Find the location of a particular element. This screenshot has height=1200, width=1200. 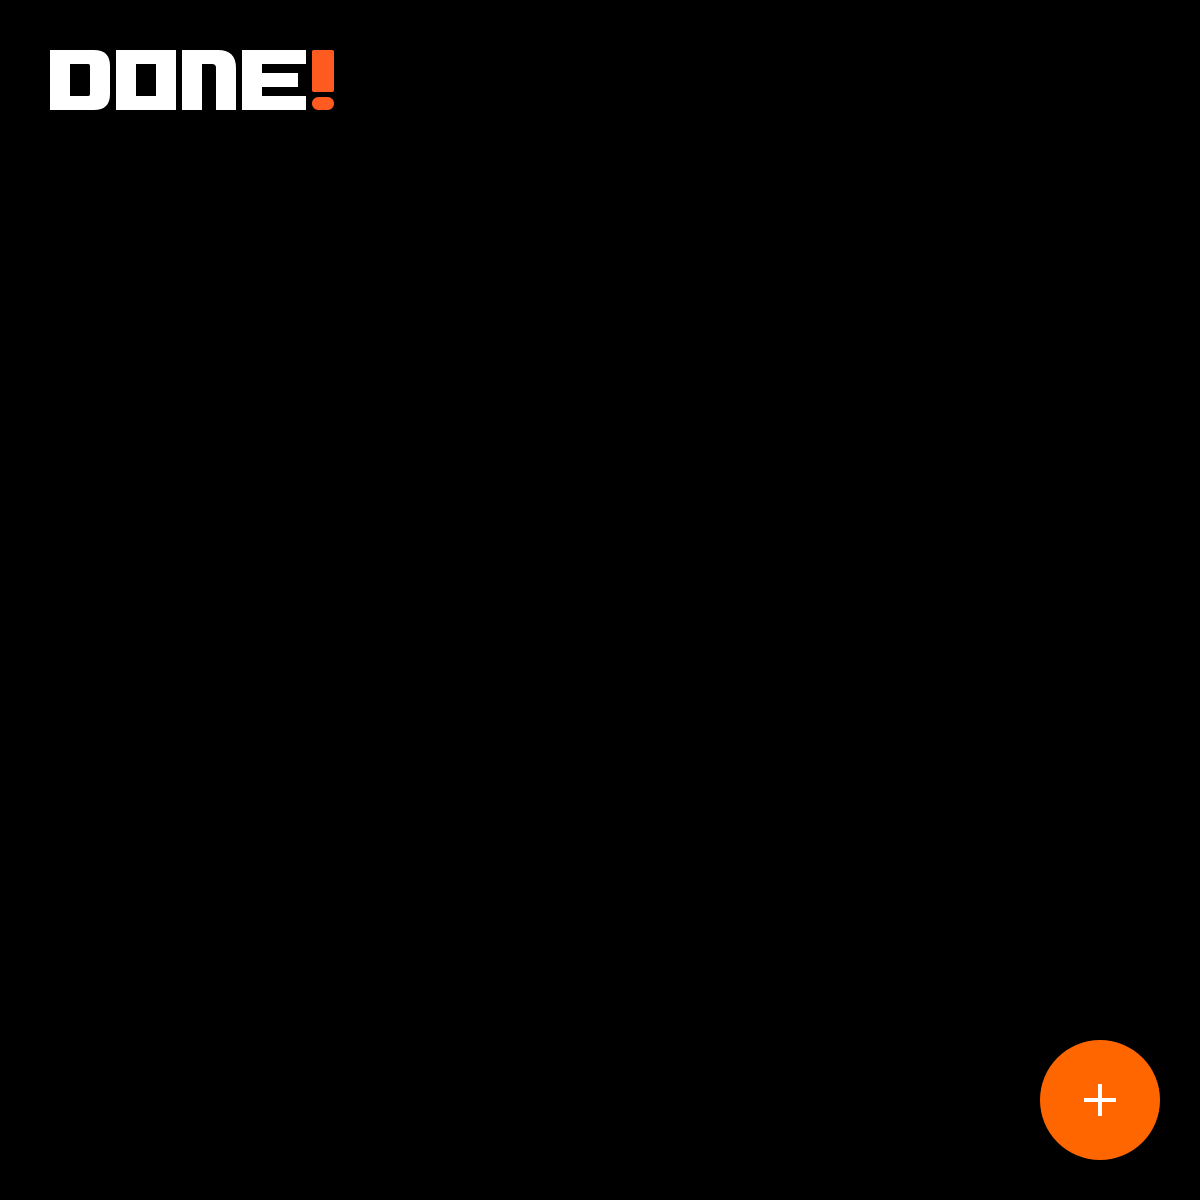

app-logo is located at coordinates (192, 80).